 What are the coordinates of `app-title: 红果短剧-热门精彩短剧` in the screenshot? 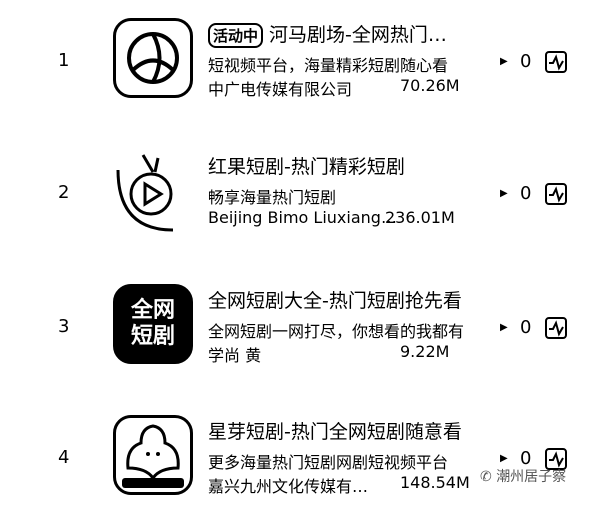 It's located at (306, 165).